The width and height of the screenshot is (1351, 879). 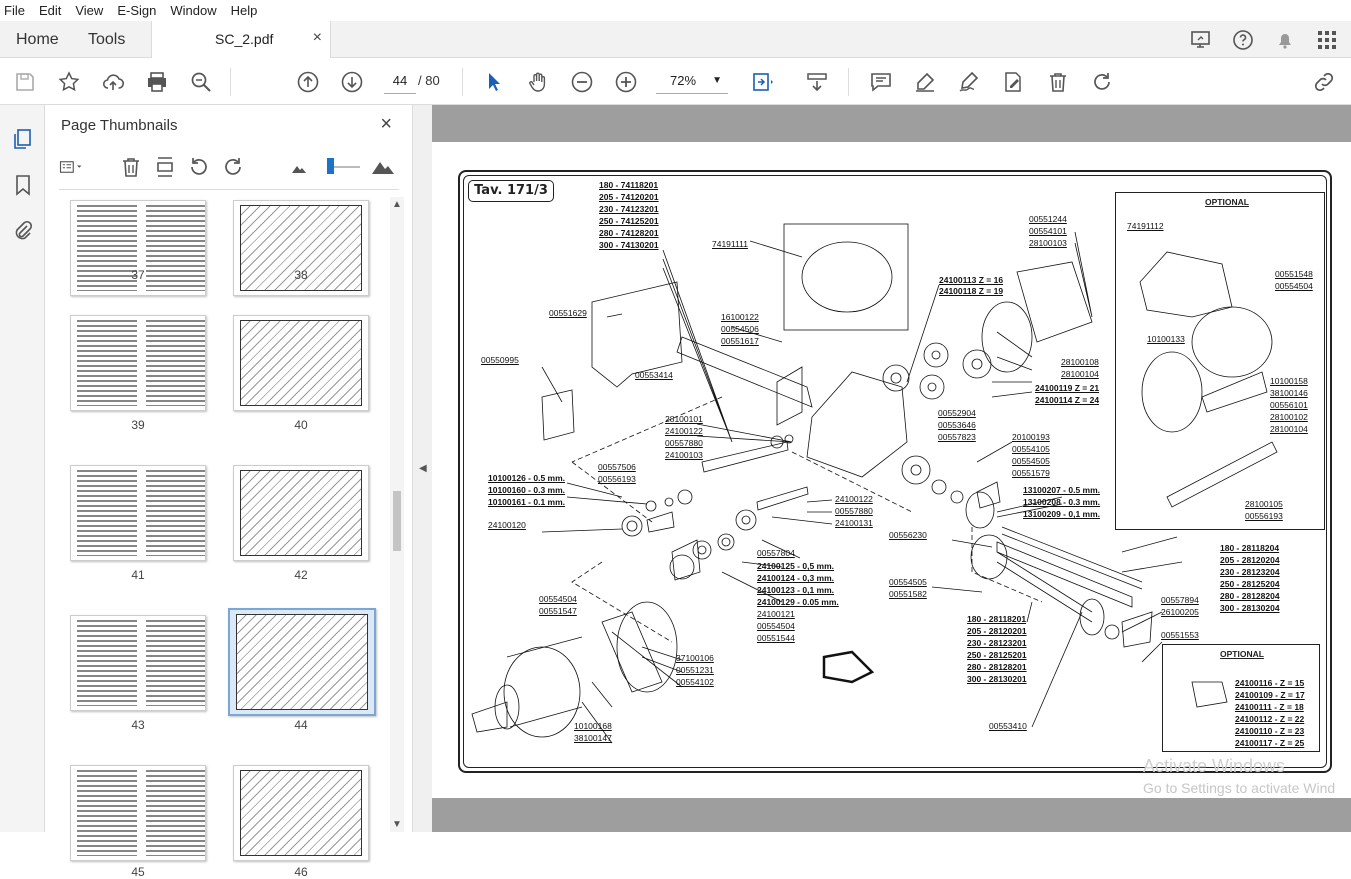 I want to click on part-number-label: 280 - 28128204, so click(x=1250, y=596).